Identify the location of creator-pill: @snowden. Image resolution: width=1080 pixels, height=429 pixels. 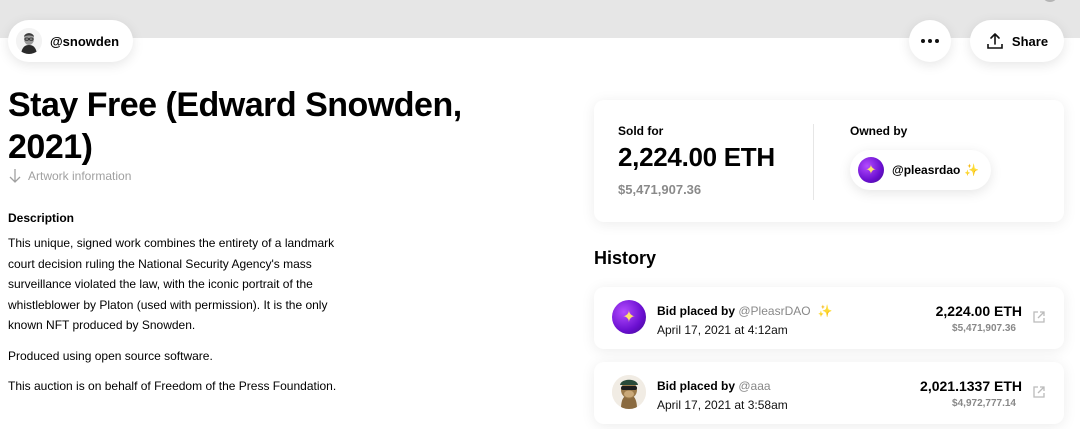
(71, 41).